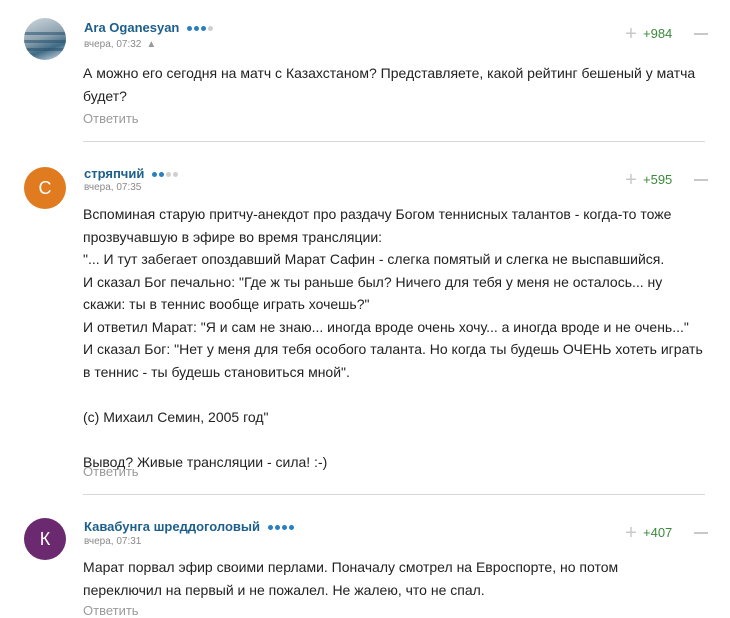 This screenshot has width=730, height=618. I want to click on vote-widget: + +407, so click(664, 533).